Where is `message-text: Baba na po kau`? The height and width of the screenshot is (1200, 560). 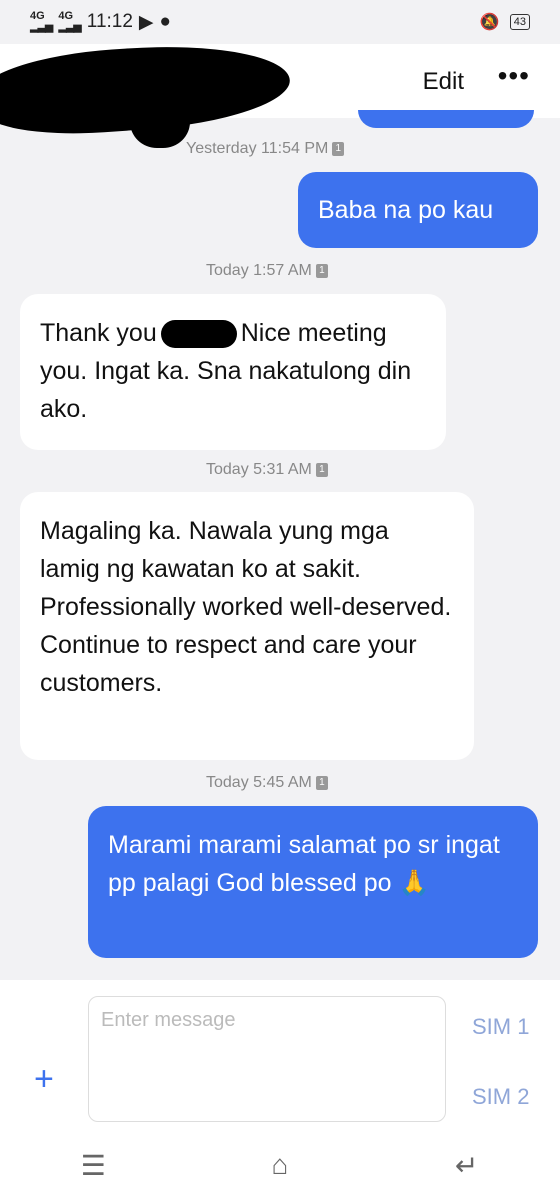 message-text: Baba na po kau is located at coordinates (406, 210).